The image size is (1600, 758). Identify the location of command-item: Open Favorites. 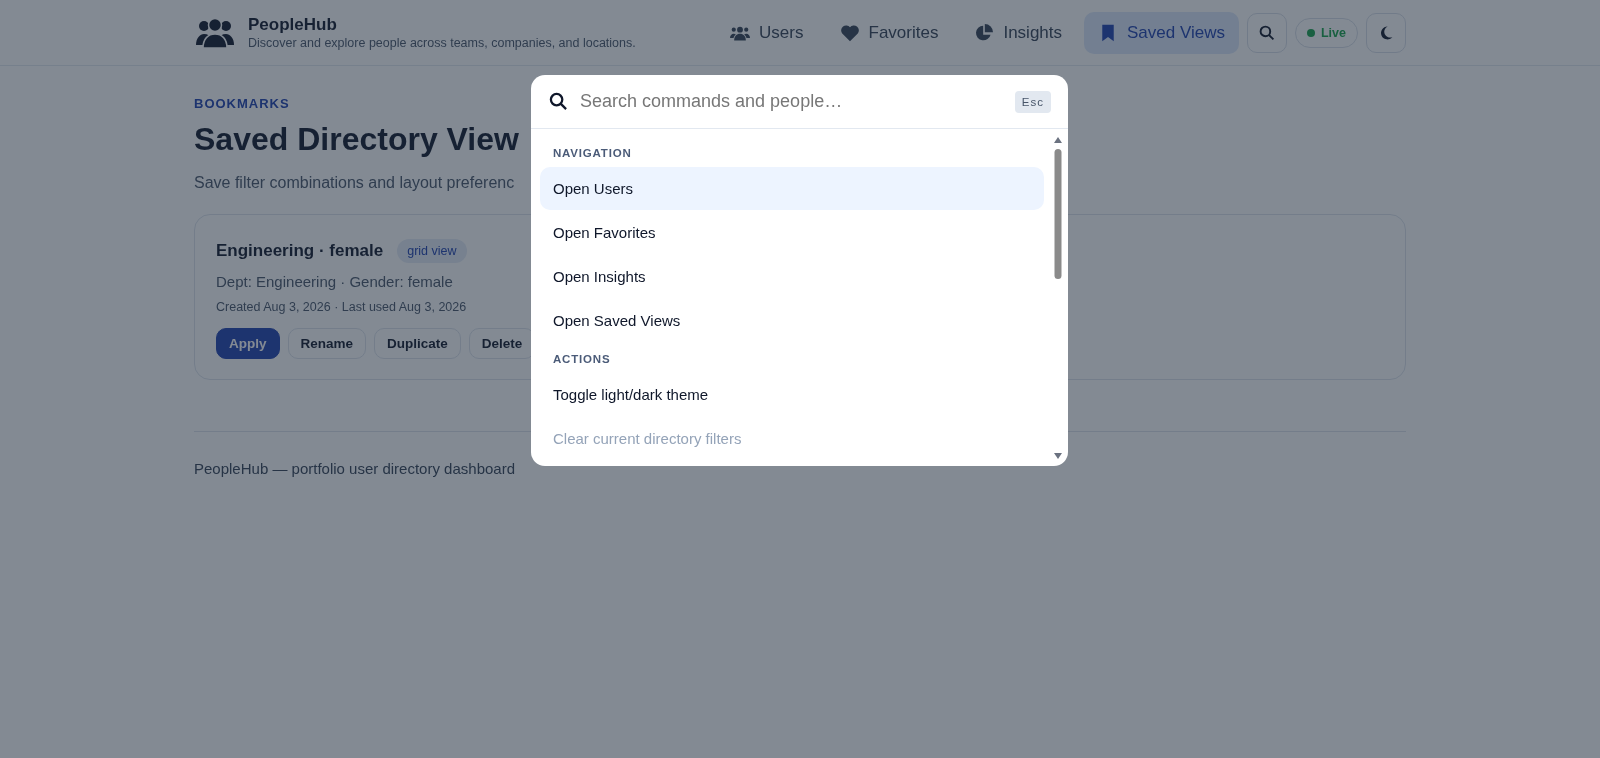
(792, 232).